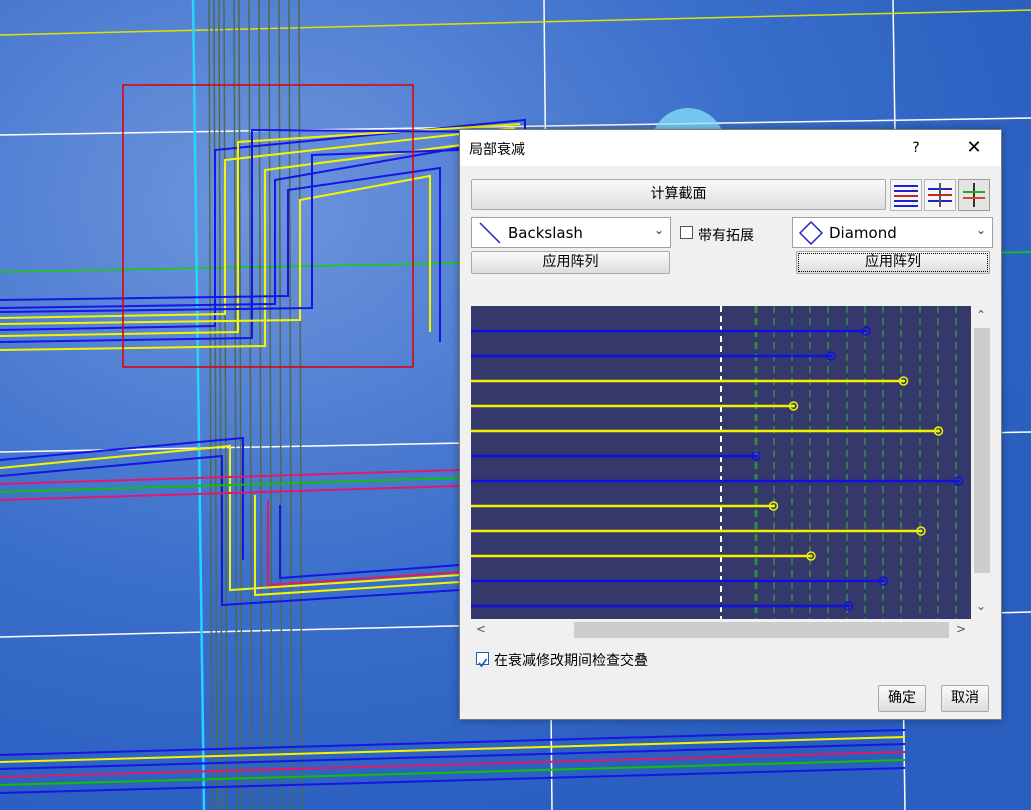 This screenshot has height=810, width=1031. I want to click on scroll-right-icon: >, so click(961, 629).